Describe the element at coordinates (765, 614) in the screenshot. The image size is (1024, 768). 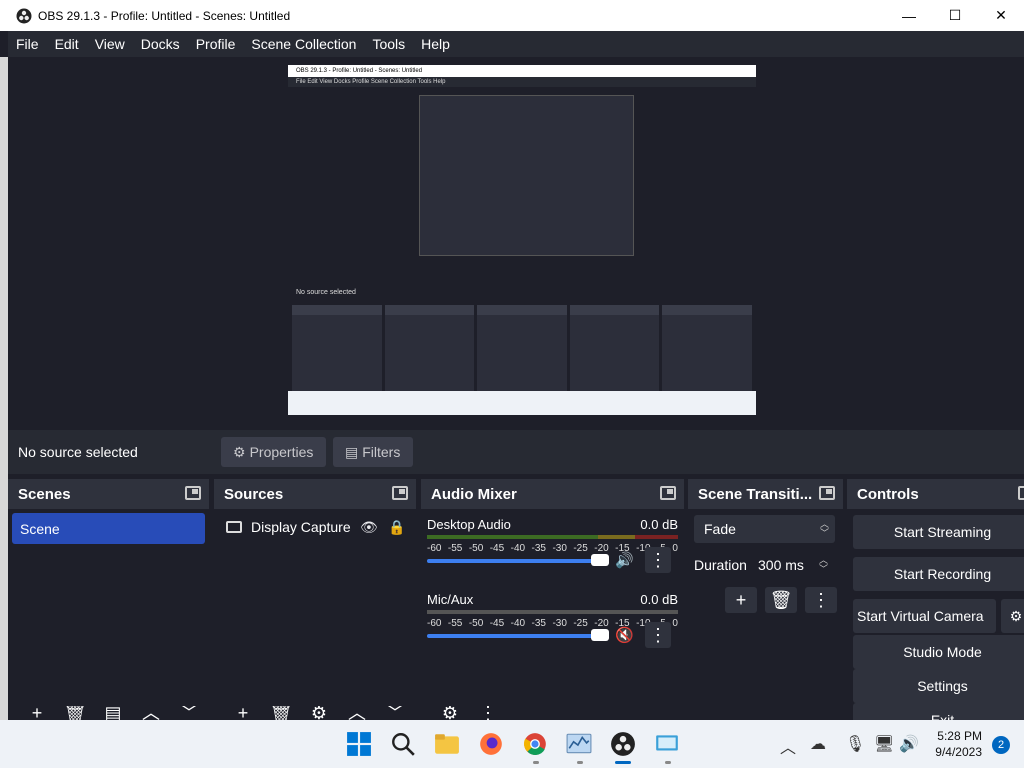
I see `transitions-body: Fade ︿ ﹀ Duration 300 ms ︿ ﹀ + 🗑 ⋮` at that location.